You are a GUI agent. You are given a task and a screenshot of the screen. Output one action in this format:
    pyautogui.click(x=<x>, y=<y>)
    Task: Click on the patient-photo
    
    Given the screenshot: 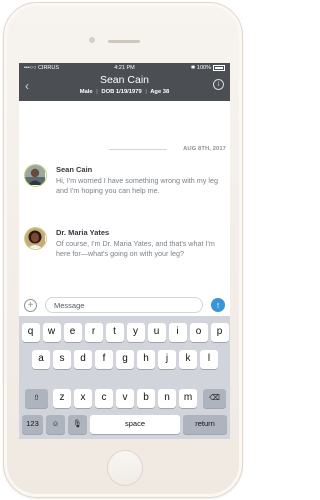 What is the action you would take?
    pyautogui.click(x=35, y=175)
    